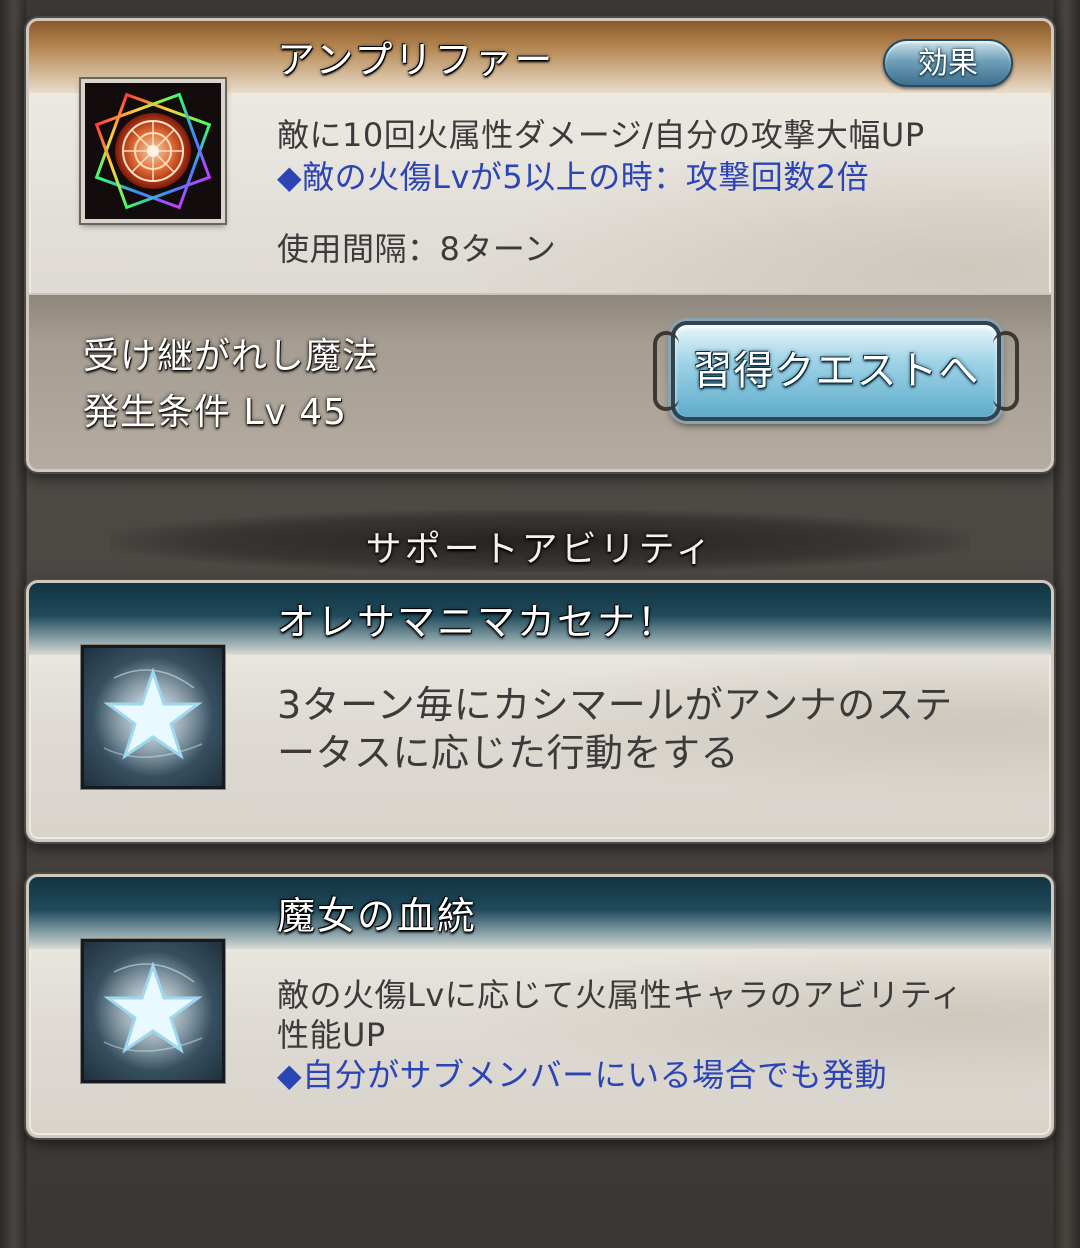  Describe the element at coordinates (540, 549) in the screenshot. I see `section-title: サポートアビリティ` at that location.